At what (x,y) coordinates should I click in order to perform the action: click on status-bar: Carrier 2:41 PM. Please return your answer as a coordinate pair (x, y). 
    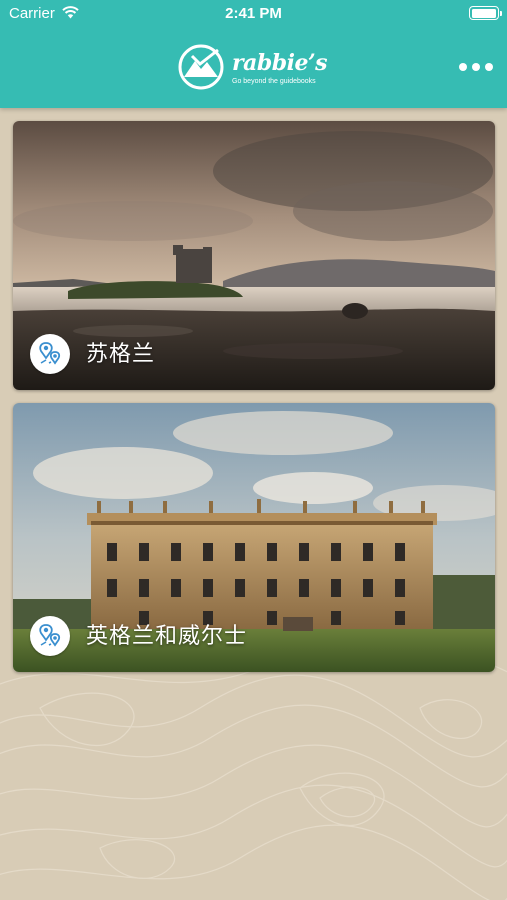
    Looking at the image, I should click on (253, 14).